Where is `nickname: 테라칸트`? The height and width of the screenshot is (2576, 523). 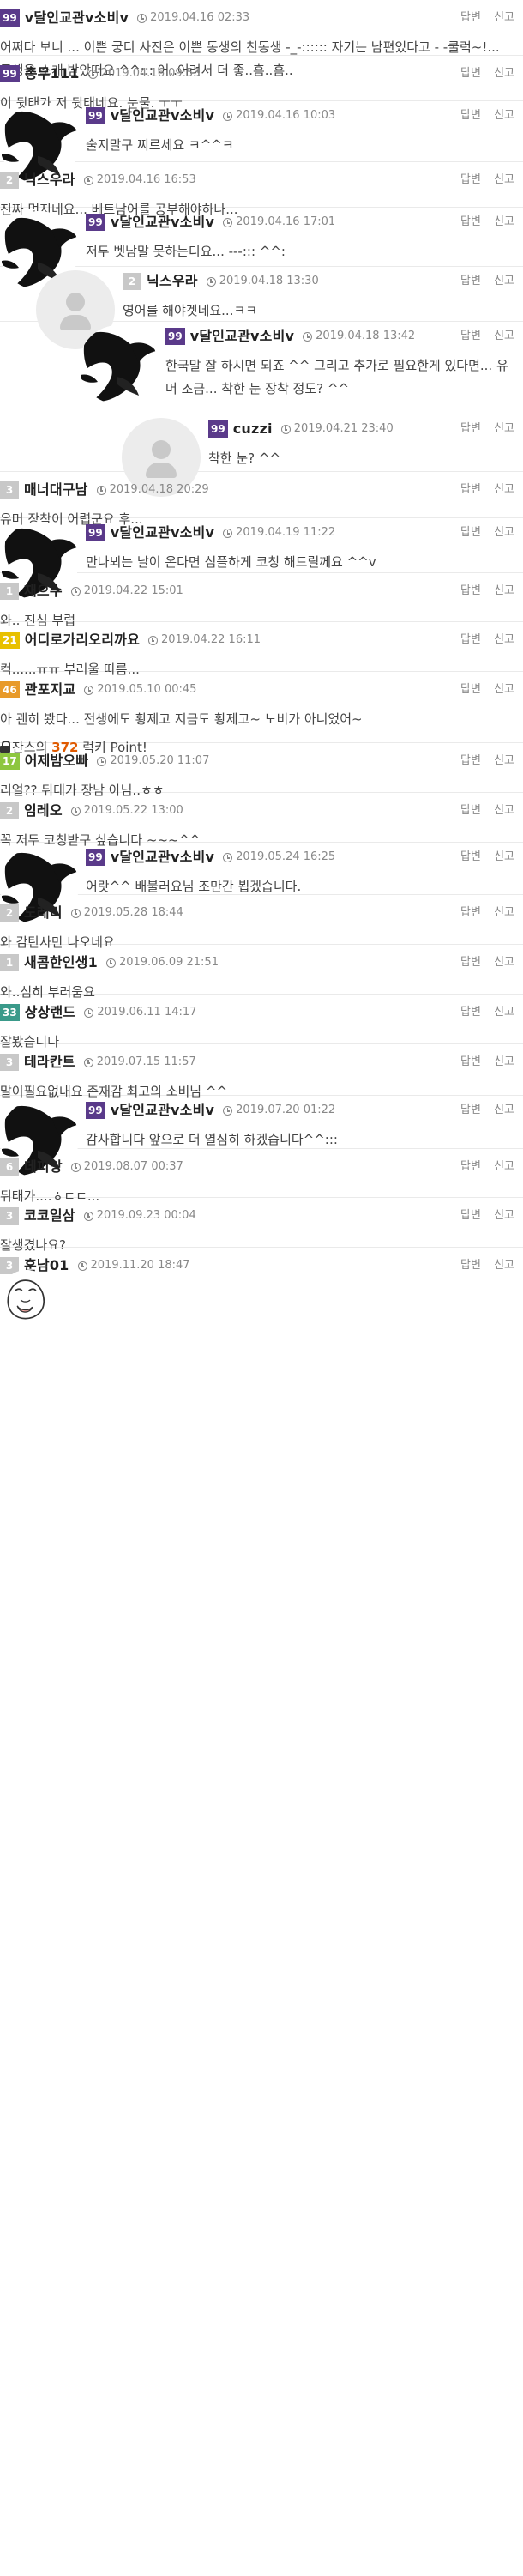 nickname: 테라칸트 is located at coordinates (49, 1062).